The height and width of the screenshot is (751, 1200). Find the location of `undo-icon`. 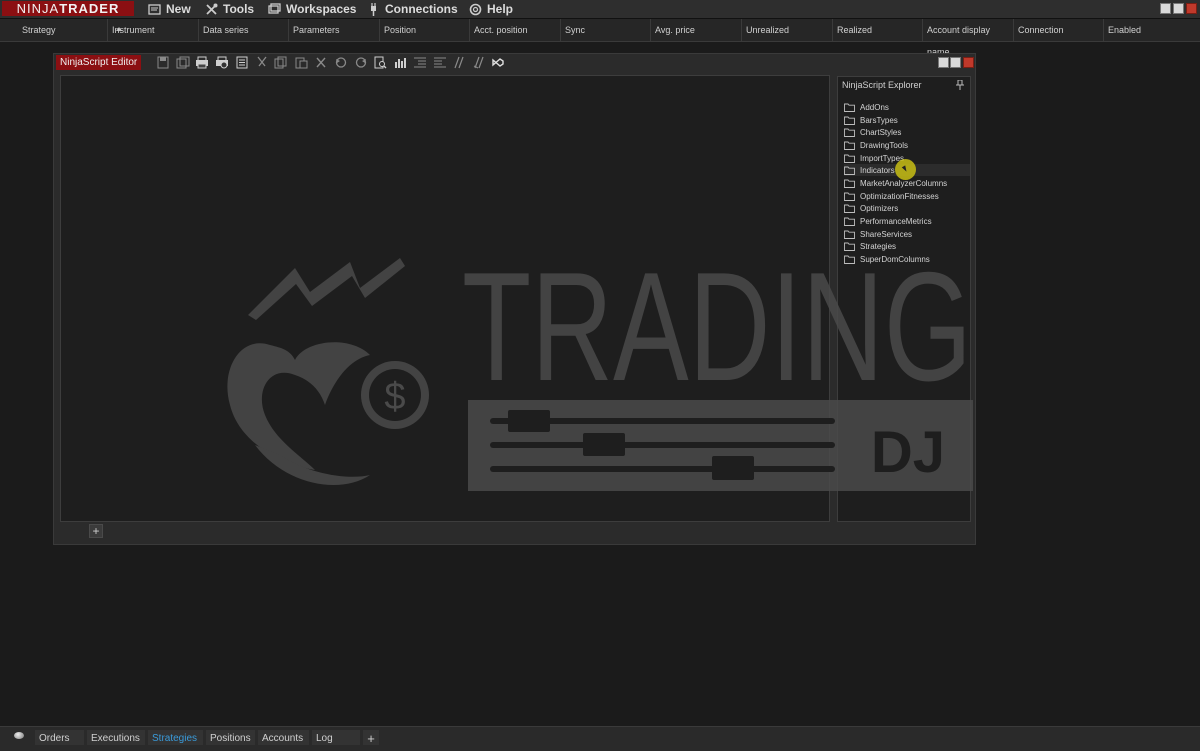

undo-icon is located at coordinates (341, 62).